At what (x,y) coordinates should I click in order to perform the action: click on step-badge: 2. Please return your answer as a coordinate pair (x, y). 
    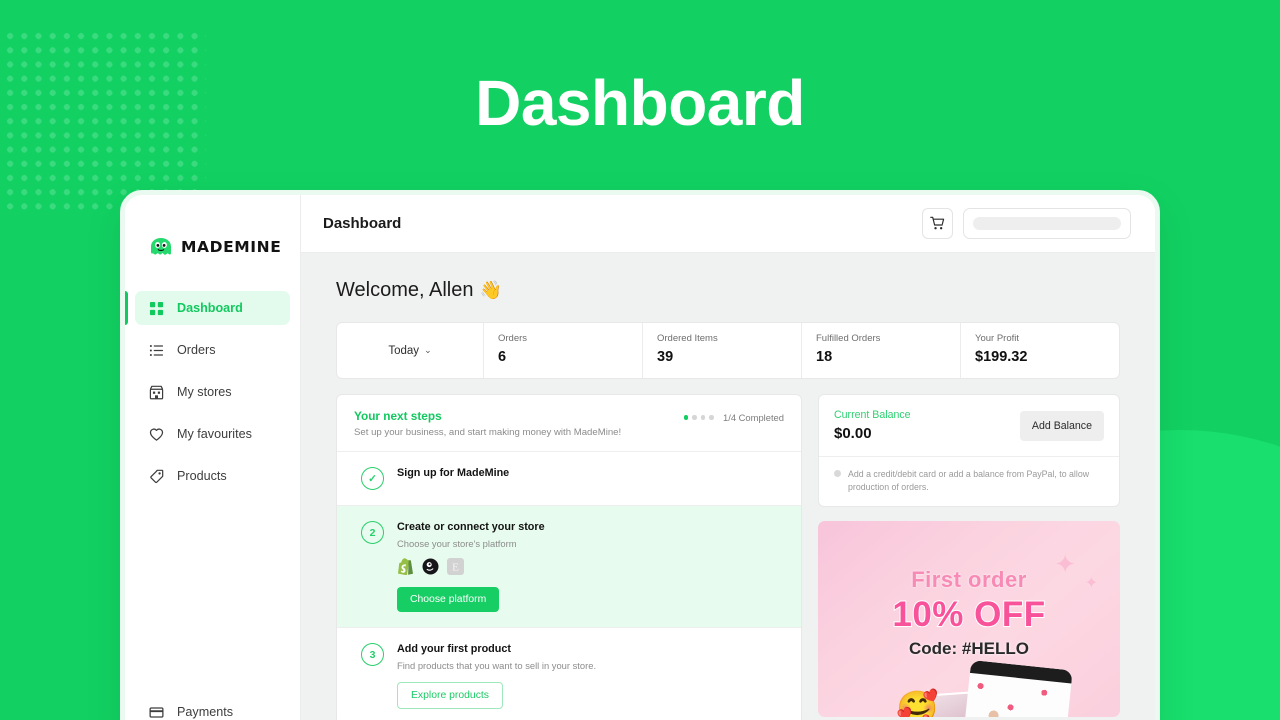
    Looking at the image, I should click on (372, 532).